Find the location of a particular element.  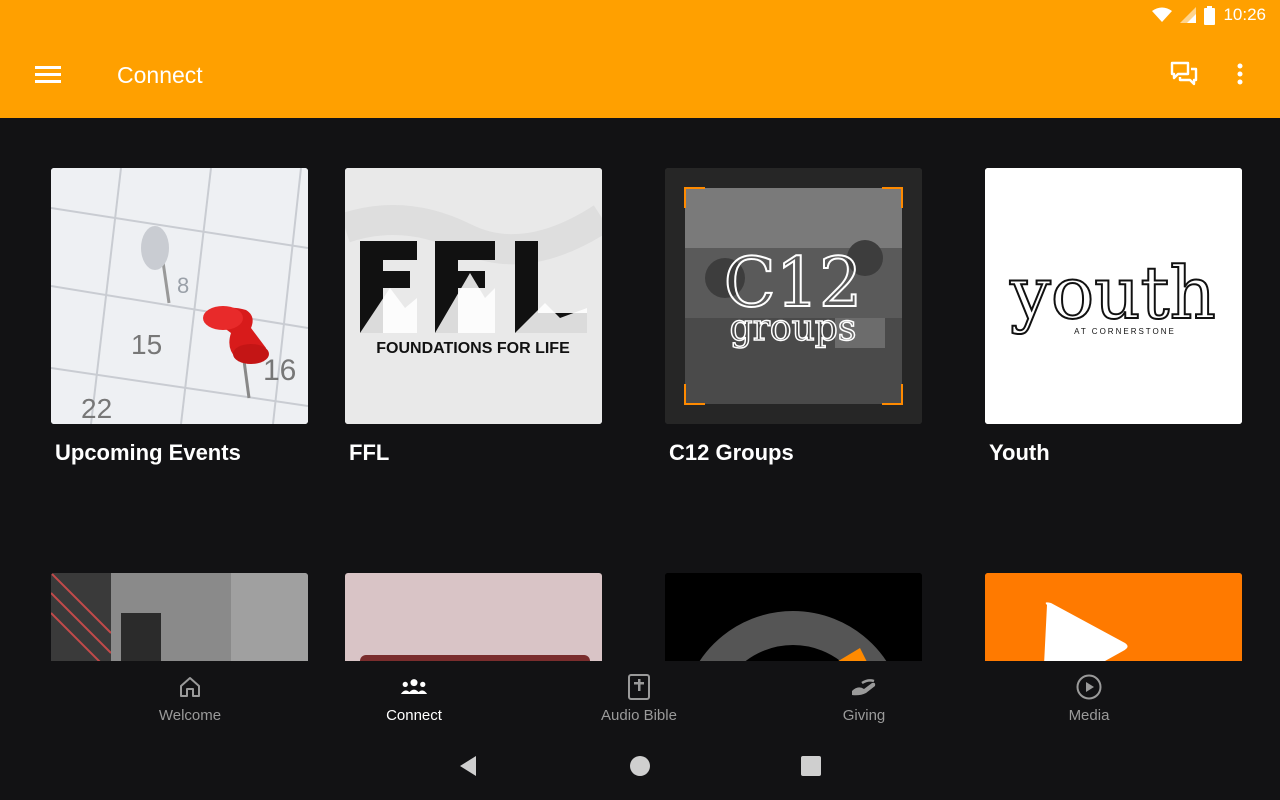

c12-subtitle: groups is located at coordinates (793, 328).